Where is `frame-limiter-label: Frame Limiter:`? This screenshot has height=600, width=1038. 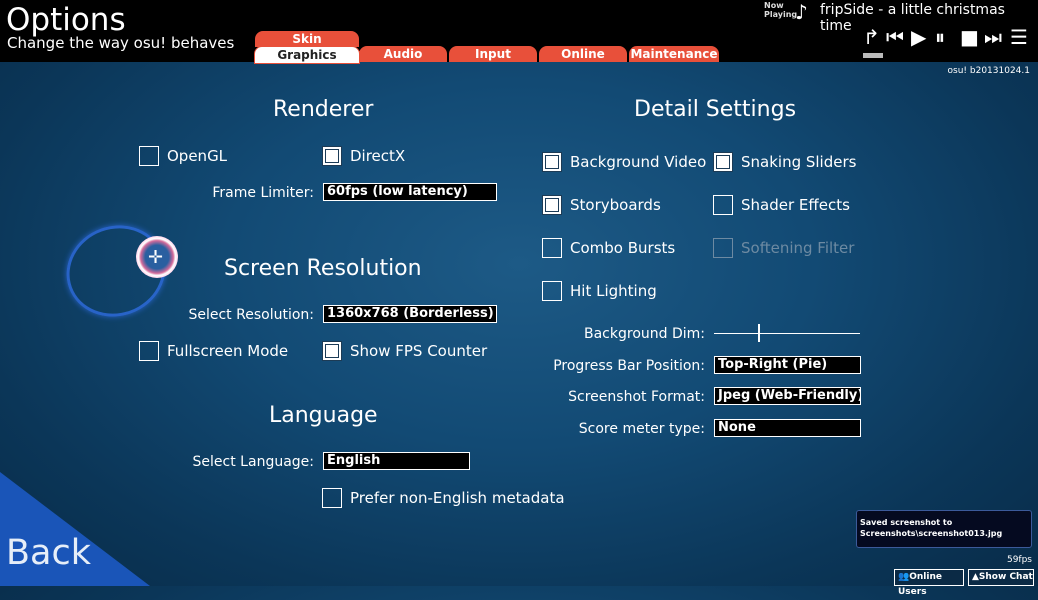
frame-limiter-label: Frame Limiter: is located at coordinates (263, 193).